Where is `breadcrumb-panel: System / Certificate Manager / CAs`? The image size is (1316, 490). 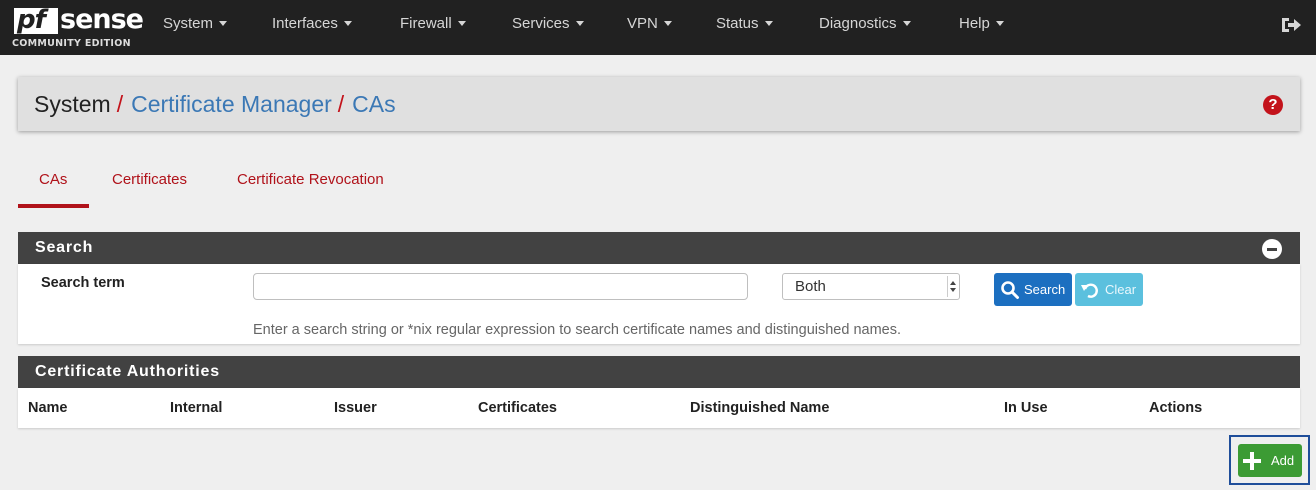 breadcrumb-panel: System / Certificate Manager / CAs is located at coordinates (659, 104).